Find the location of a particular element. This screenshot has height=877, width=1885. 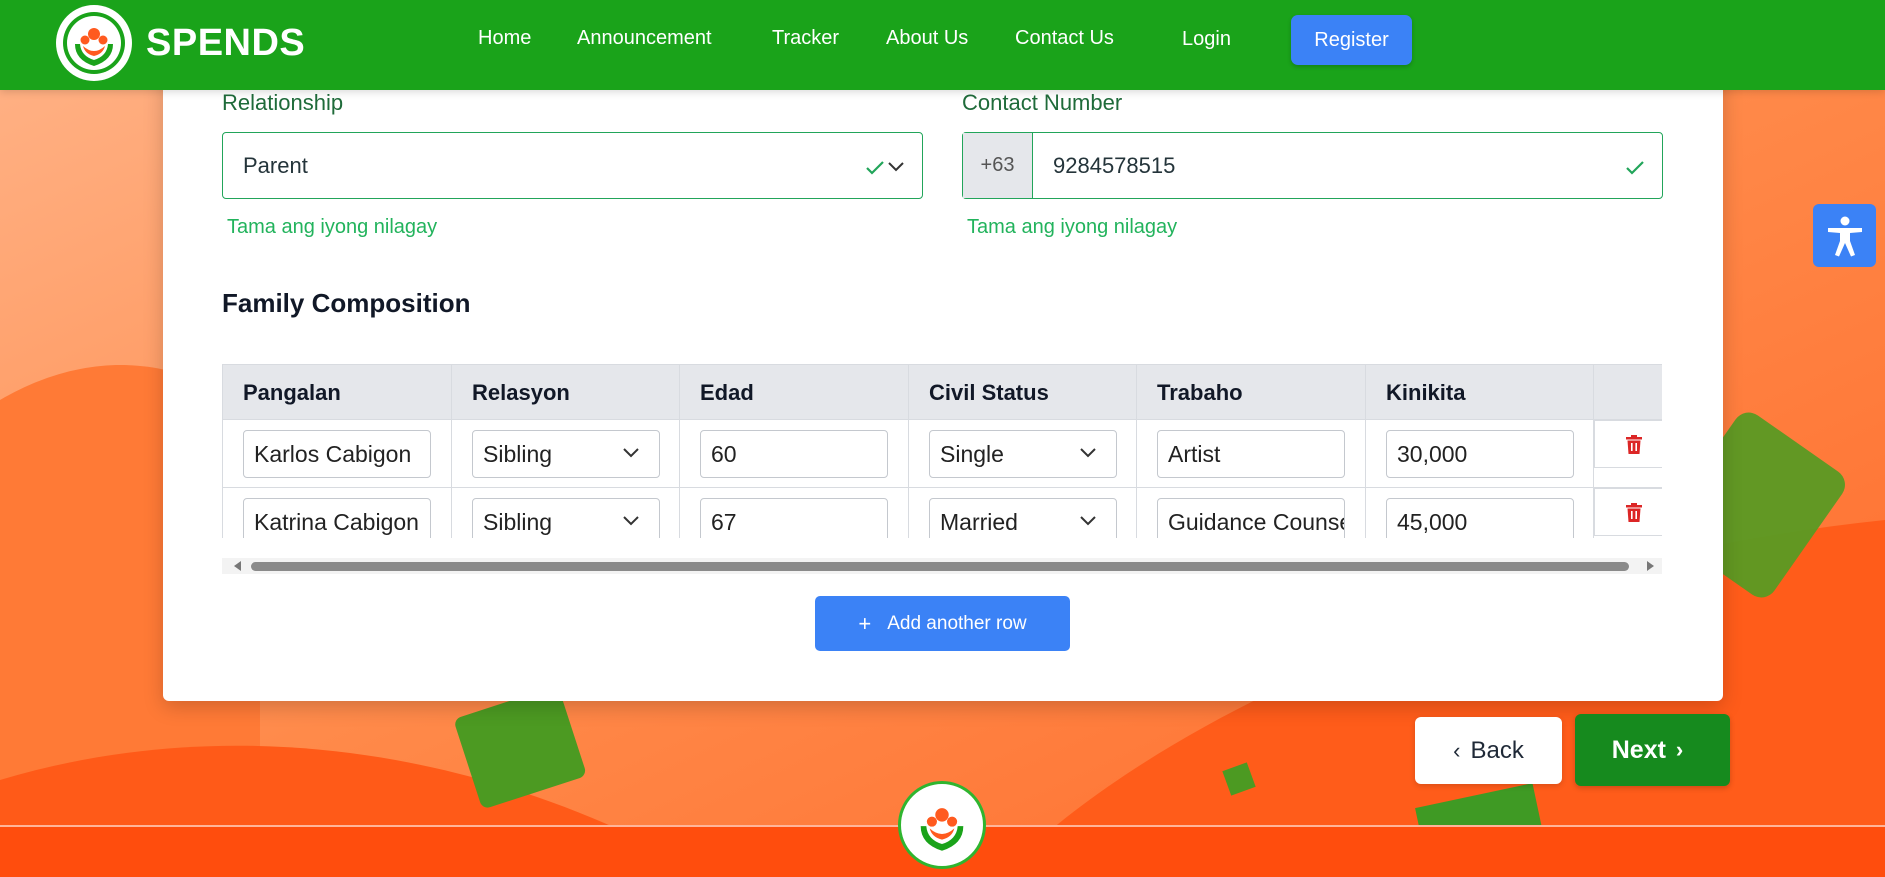

name-input: Karlos Cabigon is located at coordinates (337, 454).